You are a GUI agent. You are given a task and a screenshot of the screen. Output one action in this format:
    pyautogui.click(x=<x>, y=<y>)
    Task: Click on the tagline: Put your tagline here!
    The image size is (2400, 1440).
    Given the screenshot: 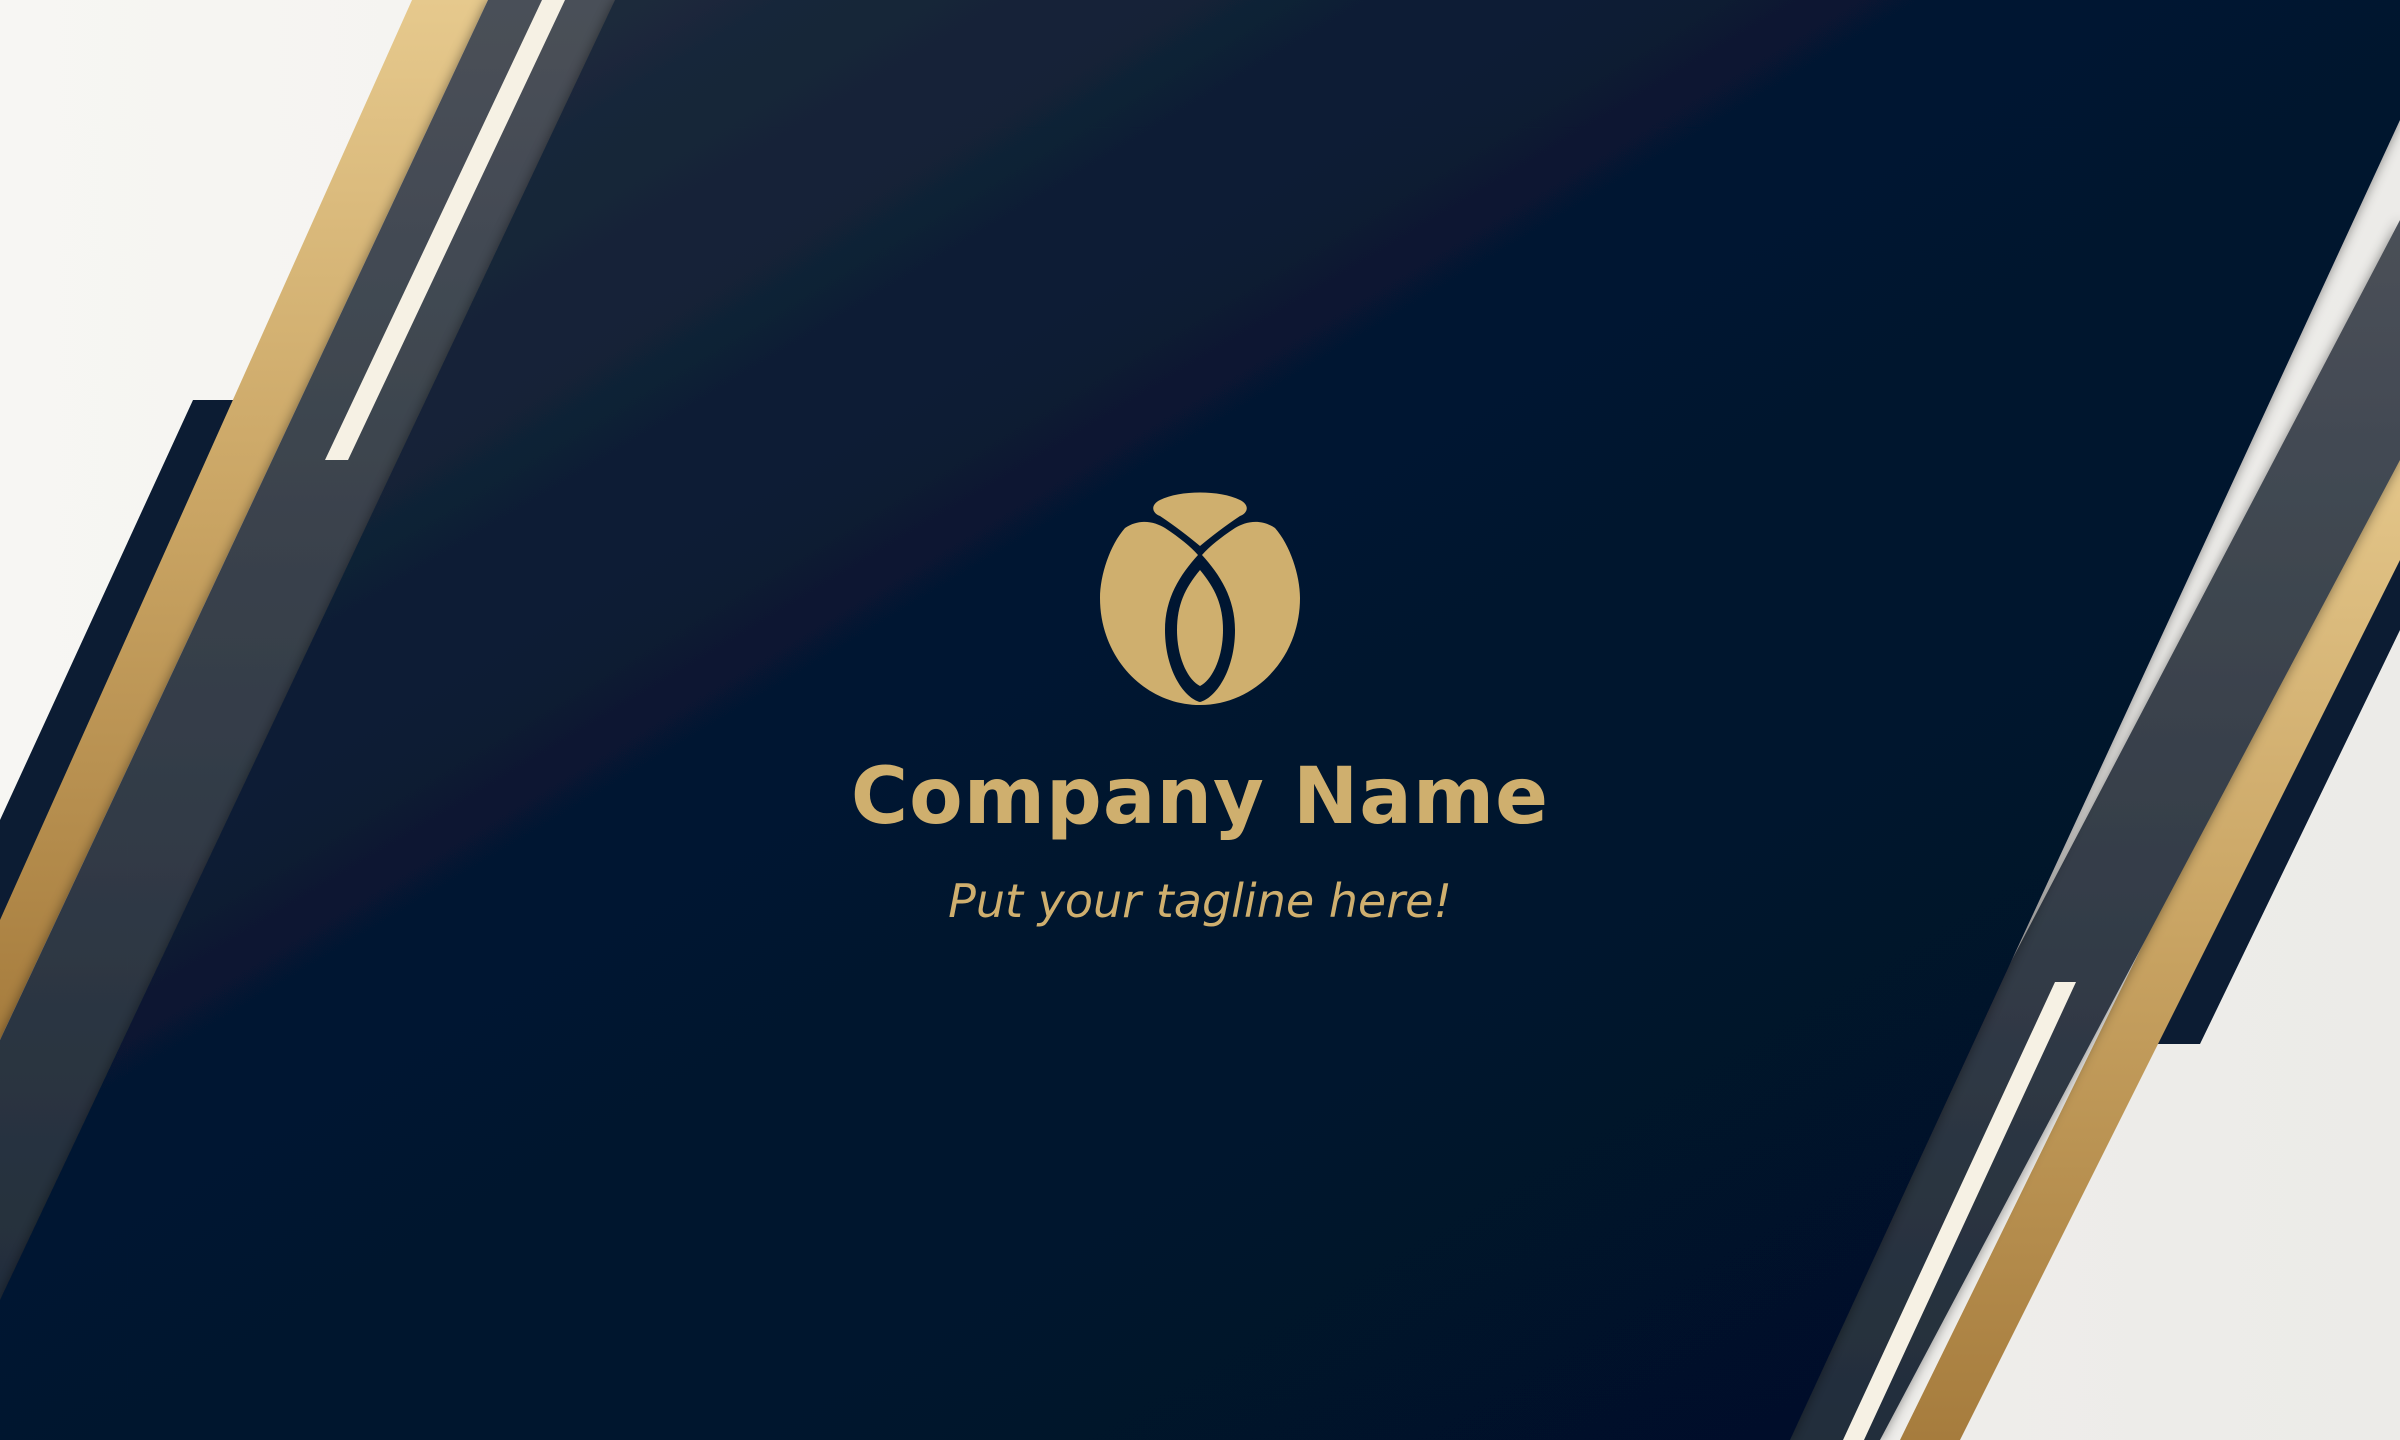 What is the action you would take?
    pyautogui.click(x=1200, y=901)
    